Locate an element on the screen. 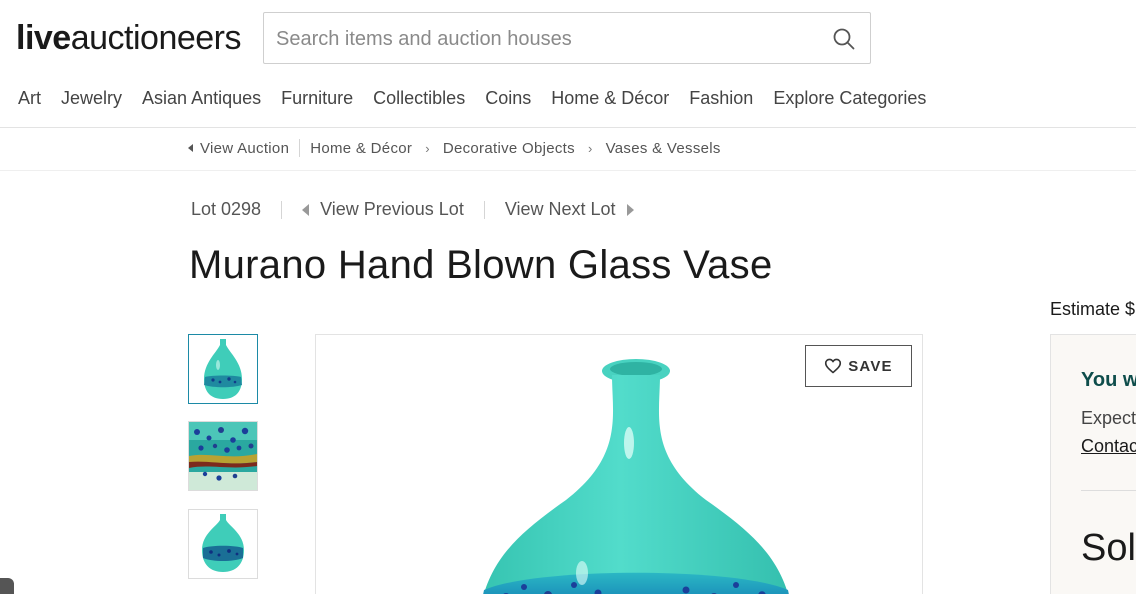  breadcrumb-divider is located at coordinates (300, 148).